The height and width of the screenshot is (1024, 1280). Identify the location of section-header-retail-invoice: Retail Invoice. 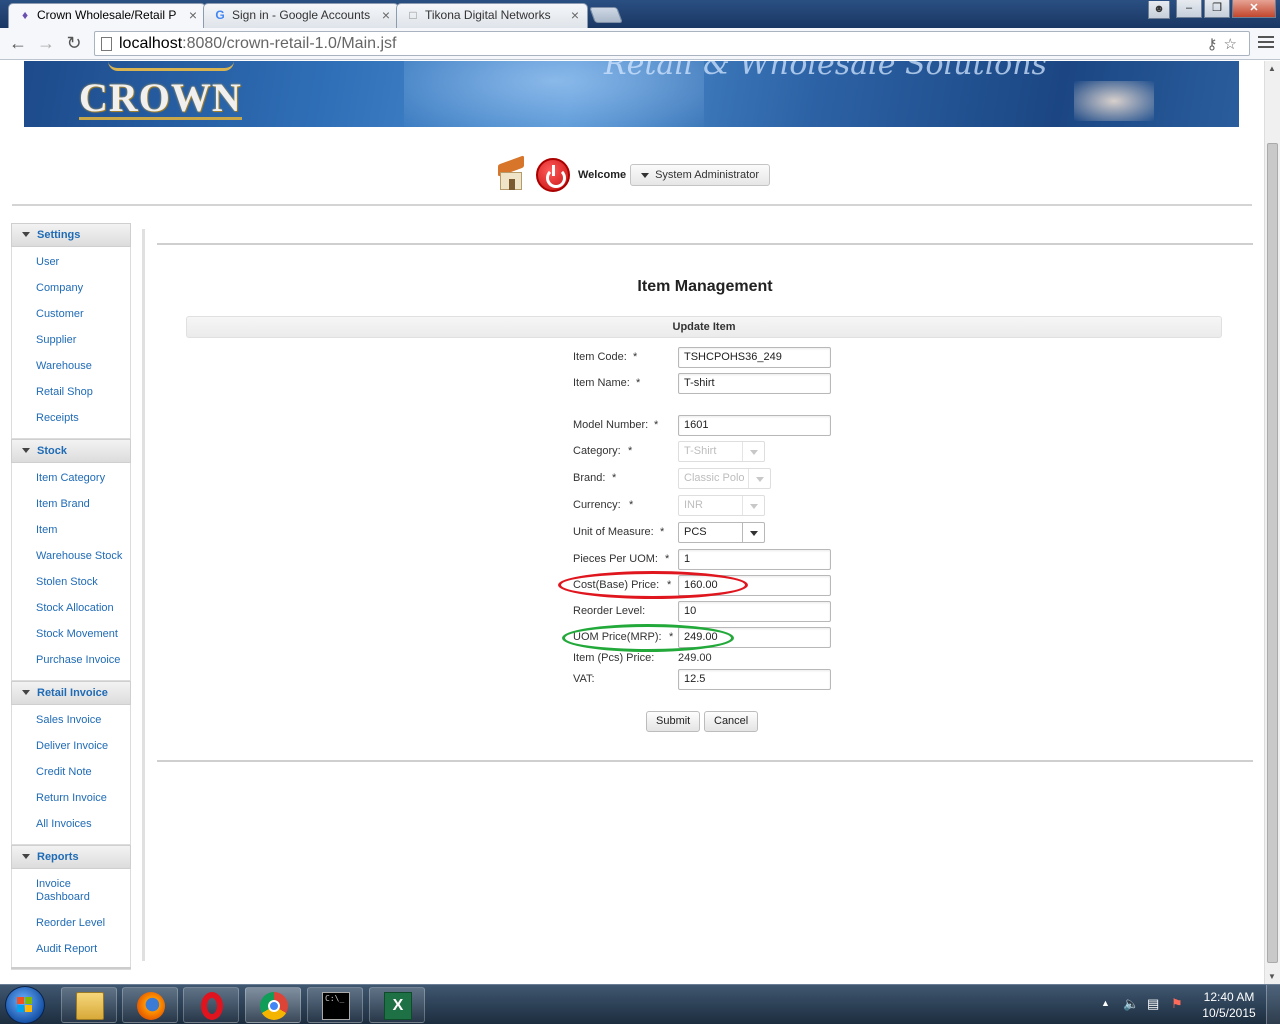
(71, 693).